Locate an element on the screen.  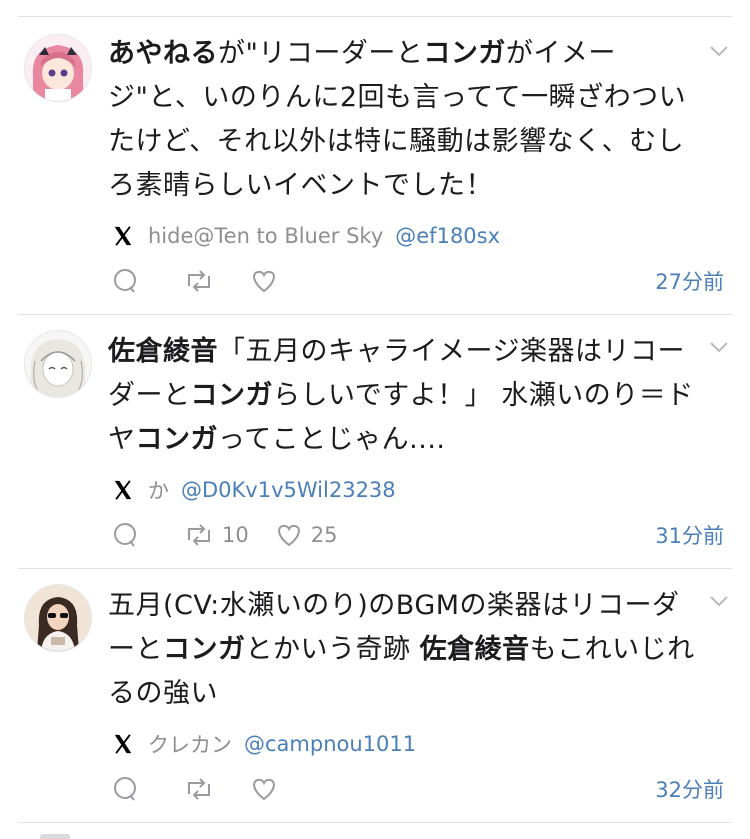
source-name: hide@Ten to Bluer Sky is located at coordinates (266, 236).